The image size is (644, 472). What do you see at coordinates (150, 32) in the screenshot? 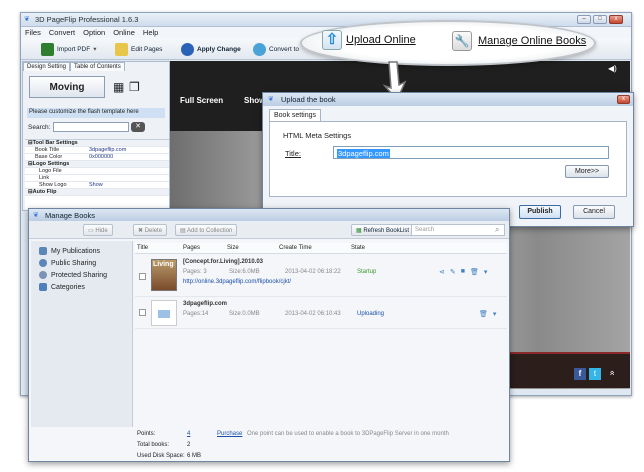
I see `menu-help: Help` at bounding box center [150, 32].